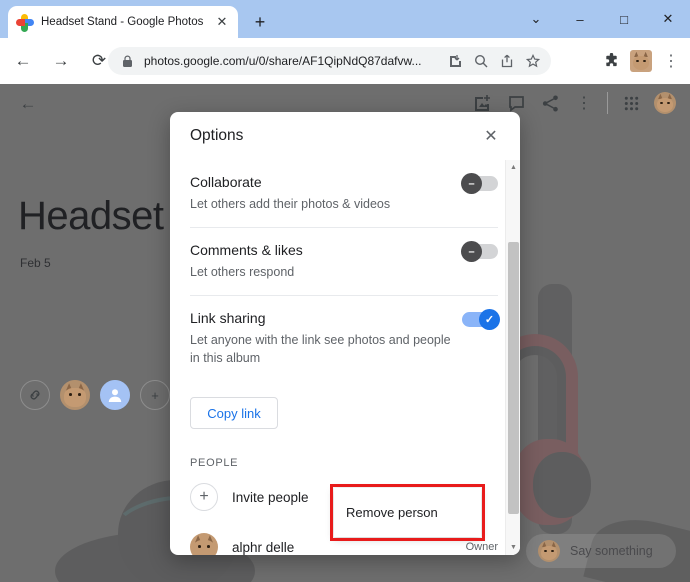  I want to click on scrollbar-thumb, so click(513, 378).